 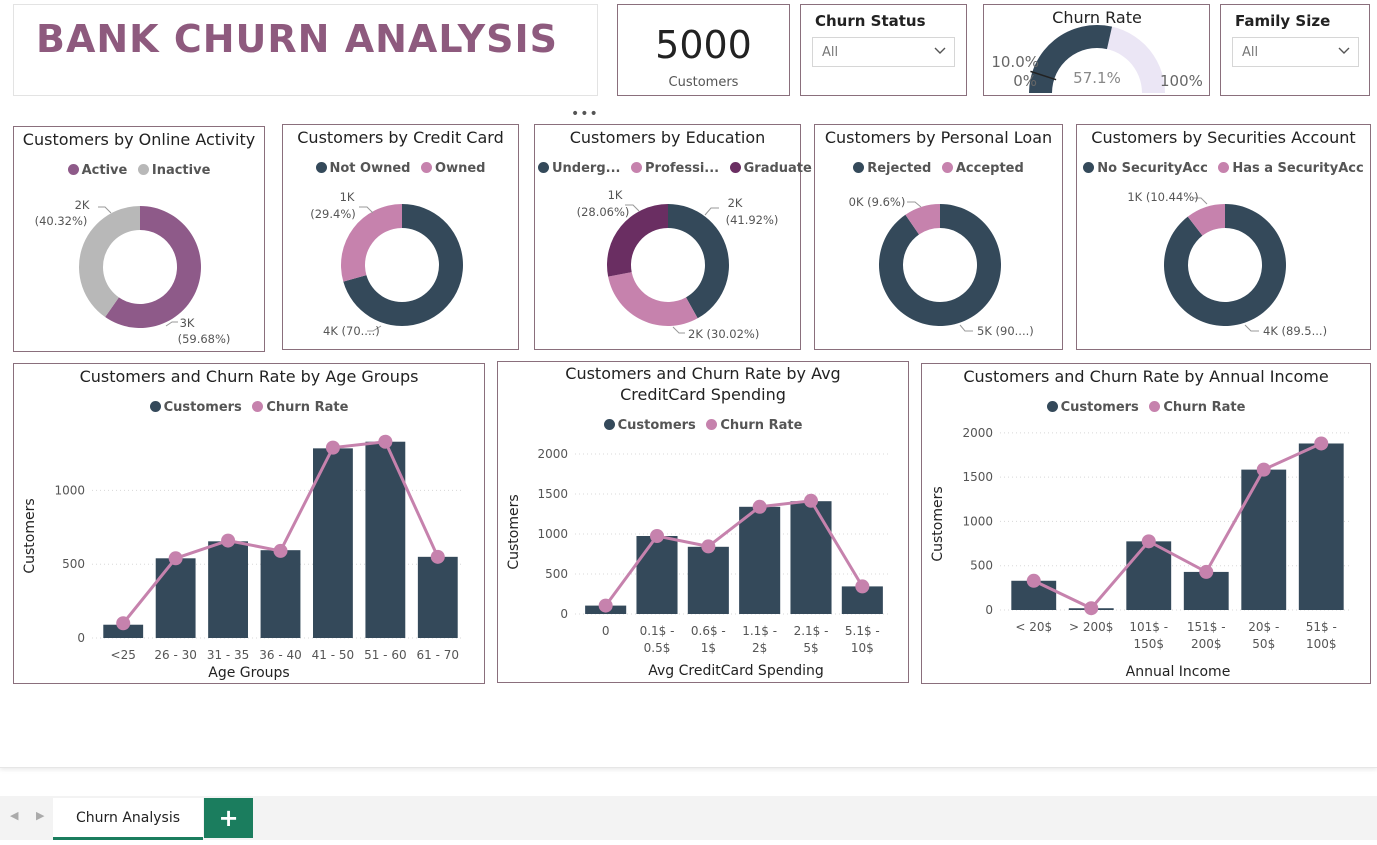 I want to click on x-tick-label: 5$, so click(x=810, y=648).